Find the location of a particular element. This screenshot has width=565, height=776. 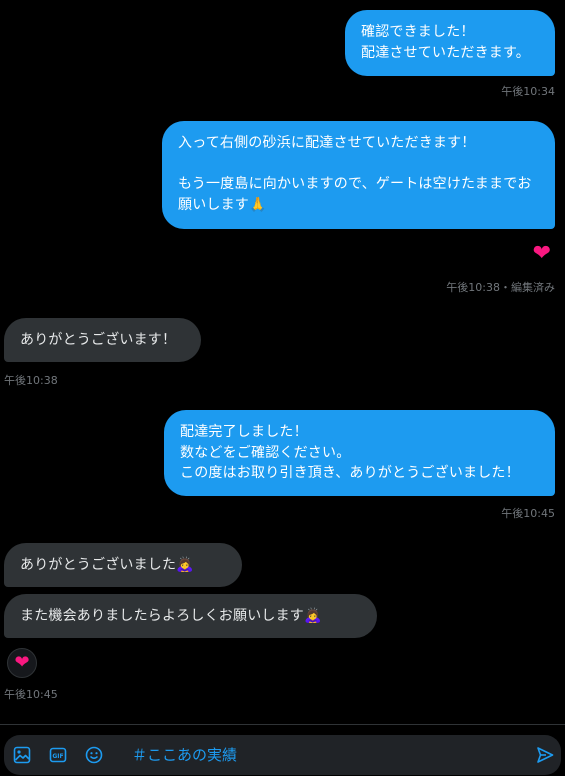

svg-text: GIF is located at coordinates (57, 756).